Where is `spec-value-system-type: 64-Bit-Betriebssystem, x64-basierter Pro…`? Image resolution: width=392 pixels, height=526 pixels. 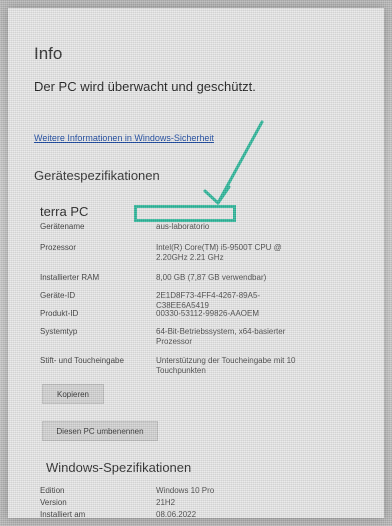 spec-value-system-type: 64-Bit-Betriebssystem, x64-basierter Pro… is located at coordinates (221, 336).